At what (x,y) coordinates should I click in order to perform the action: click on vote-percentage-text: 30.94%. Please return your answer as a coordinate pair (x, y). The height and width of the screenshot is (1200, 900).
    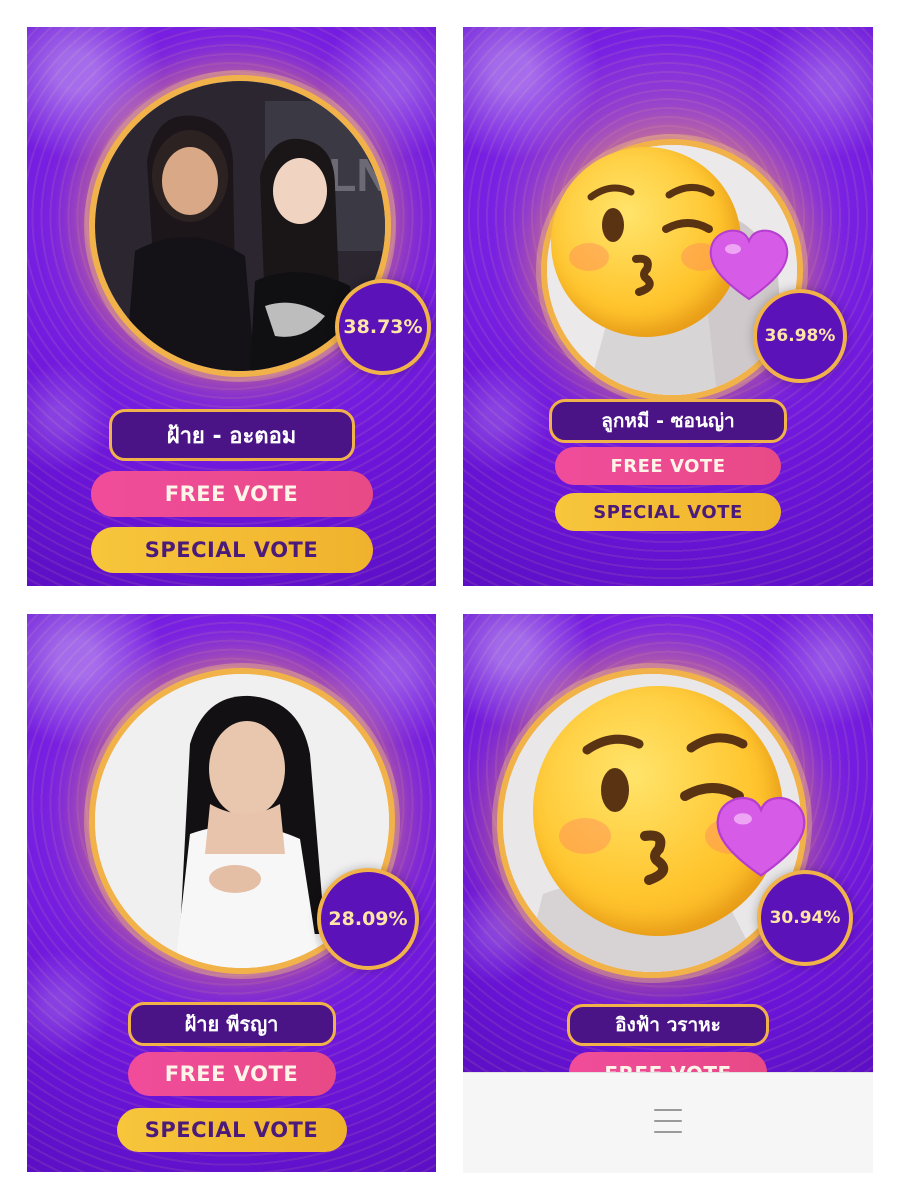
    Looking at the image, I should click on (805, 918).